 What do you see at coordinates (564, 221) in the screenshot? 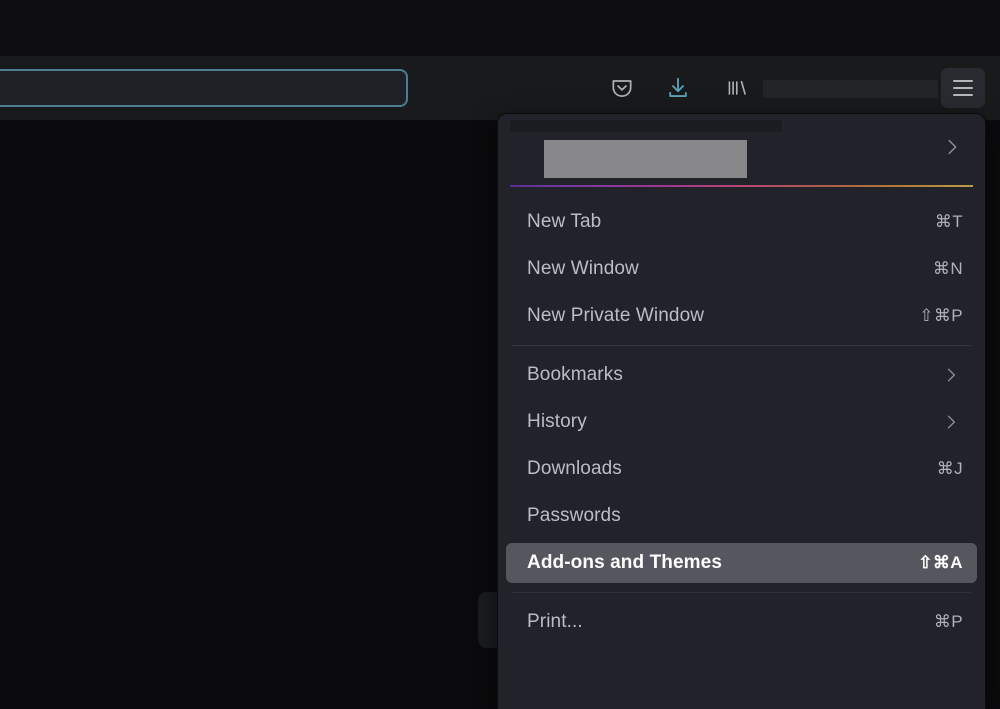
I see `menu-item-label: New Tab` at bounding box center [564, 221].